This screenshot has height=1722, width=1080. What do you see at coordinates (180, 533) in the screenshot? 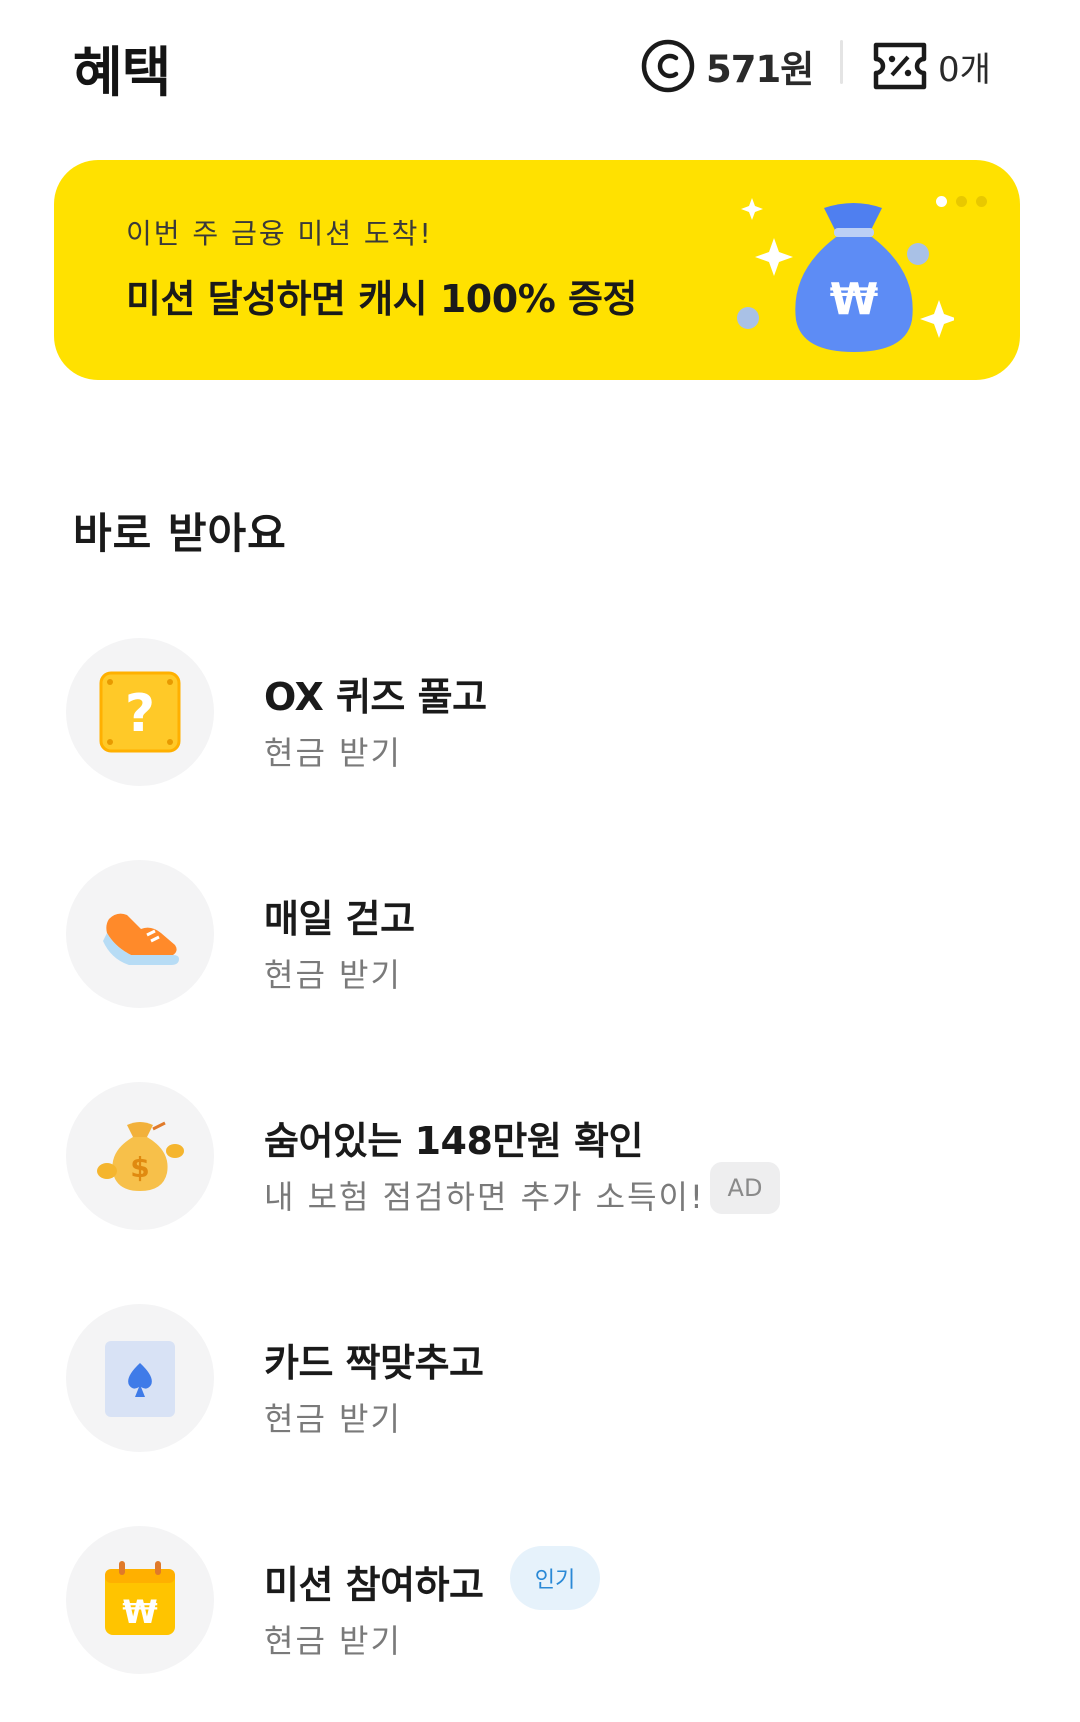
I see `section-title: 바로 받아요` at bounding box center [180, 533].